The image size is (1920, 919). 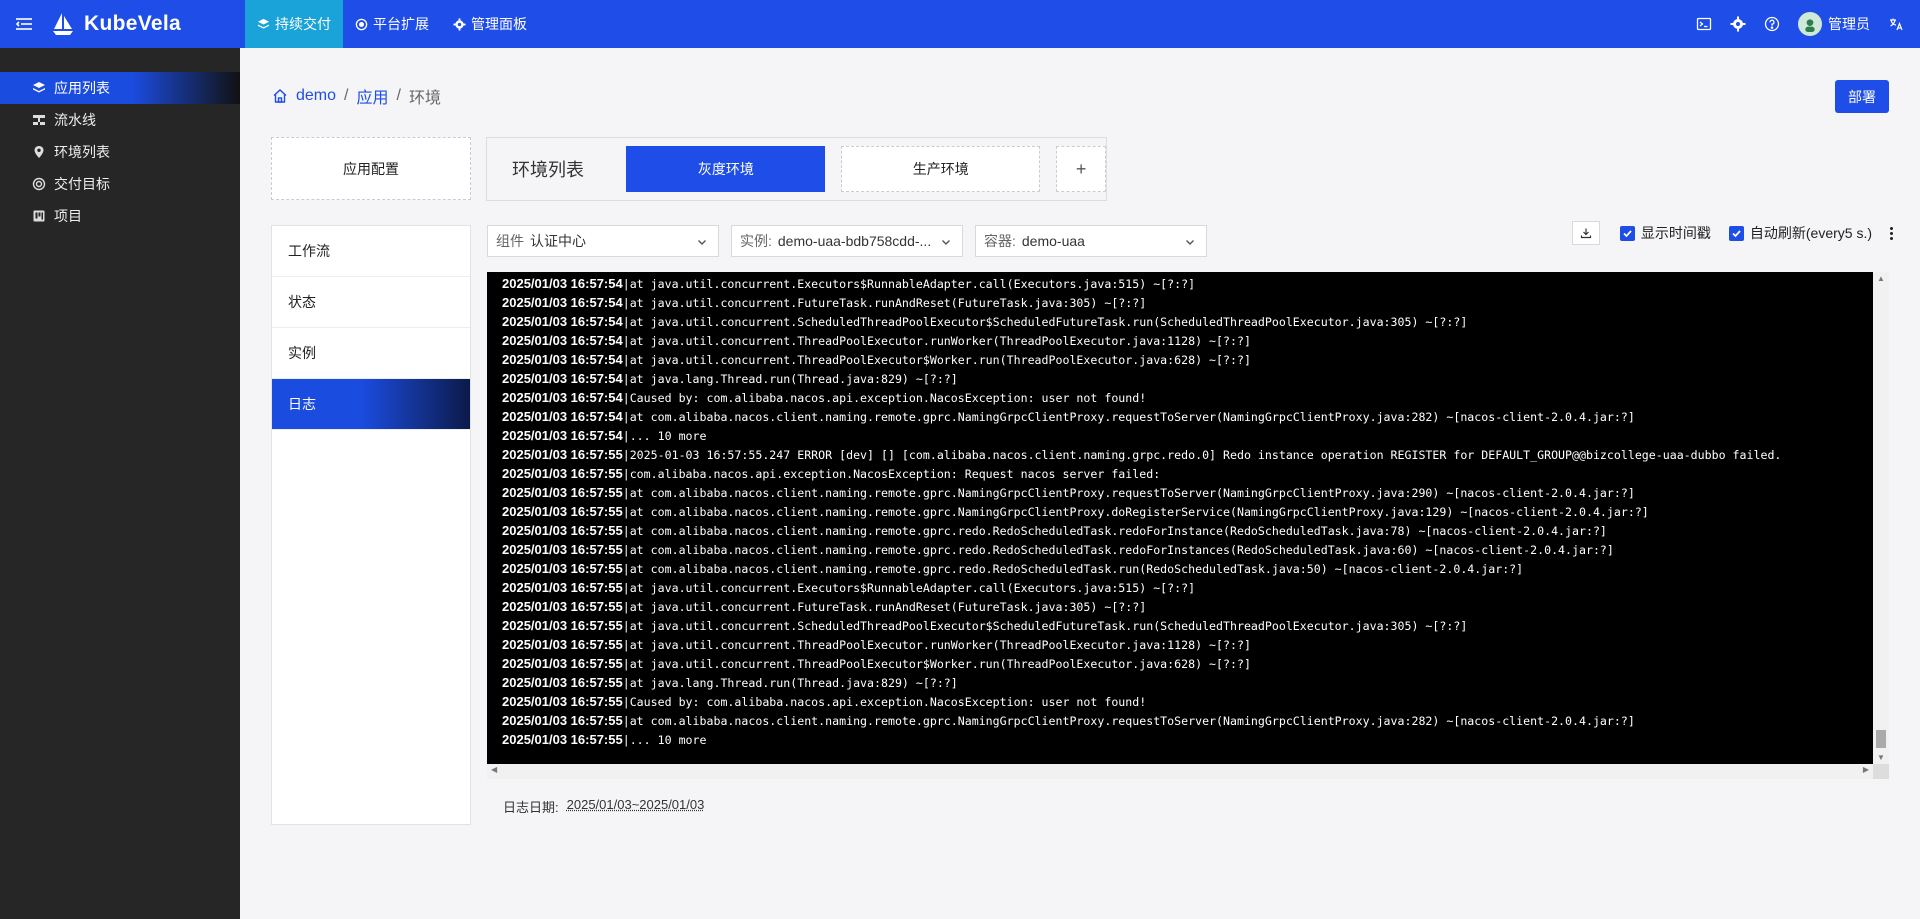 What do you see at coordinates (1738, 24) in the screenshot?
I see `settings-icon` at bounding box center [1738, 24].